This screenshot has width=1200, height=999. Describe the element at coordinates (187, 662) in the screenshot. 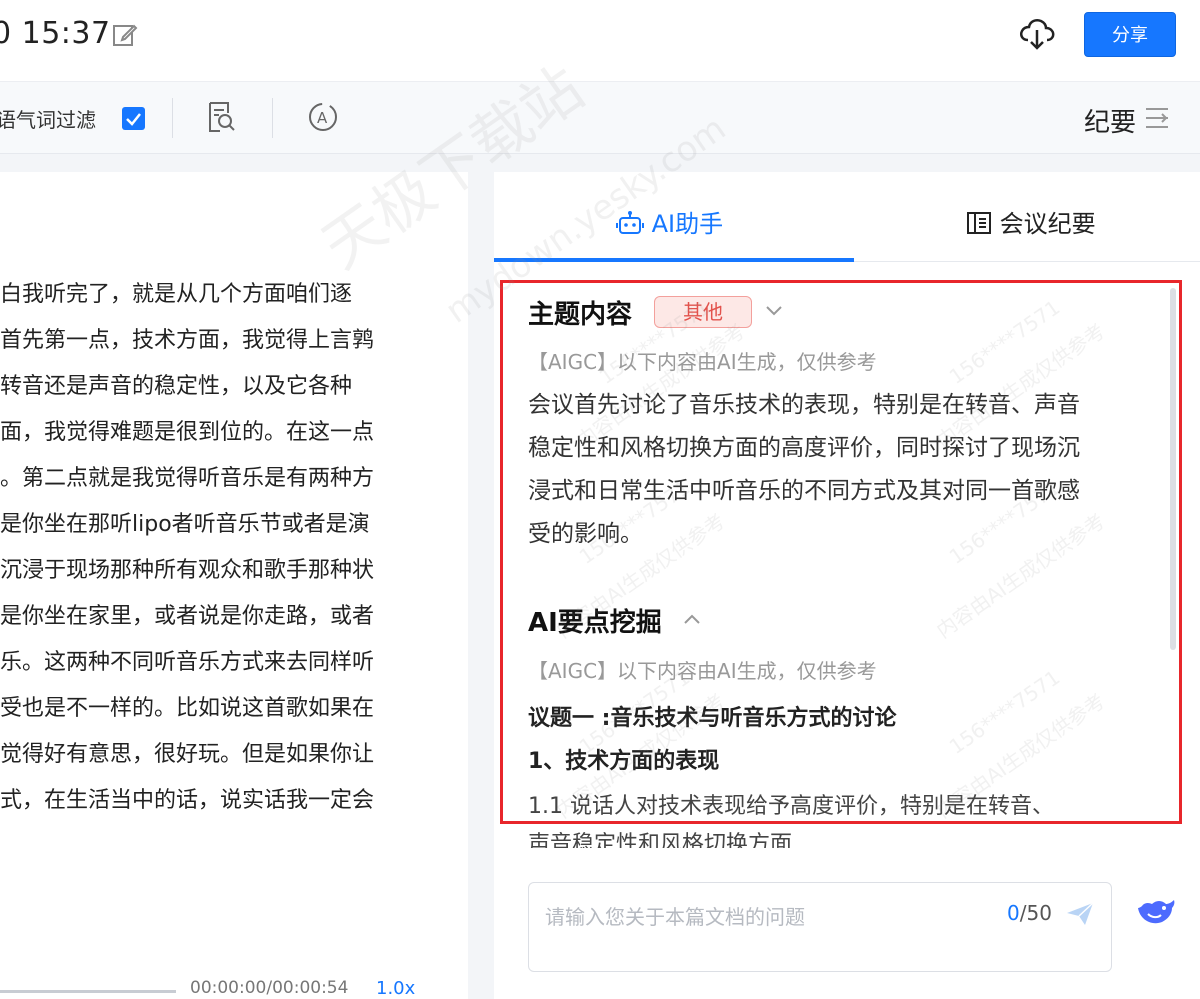

I see `transcript-line: 乐。这两种不同听音乐方式来去同样听` at that location.